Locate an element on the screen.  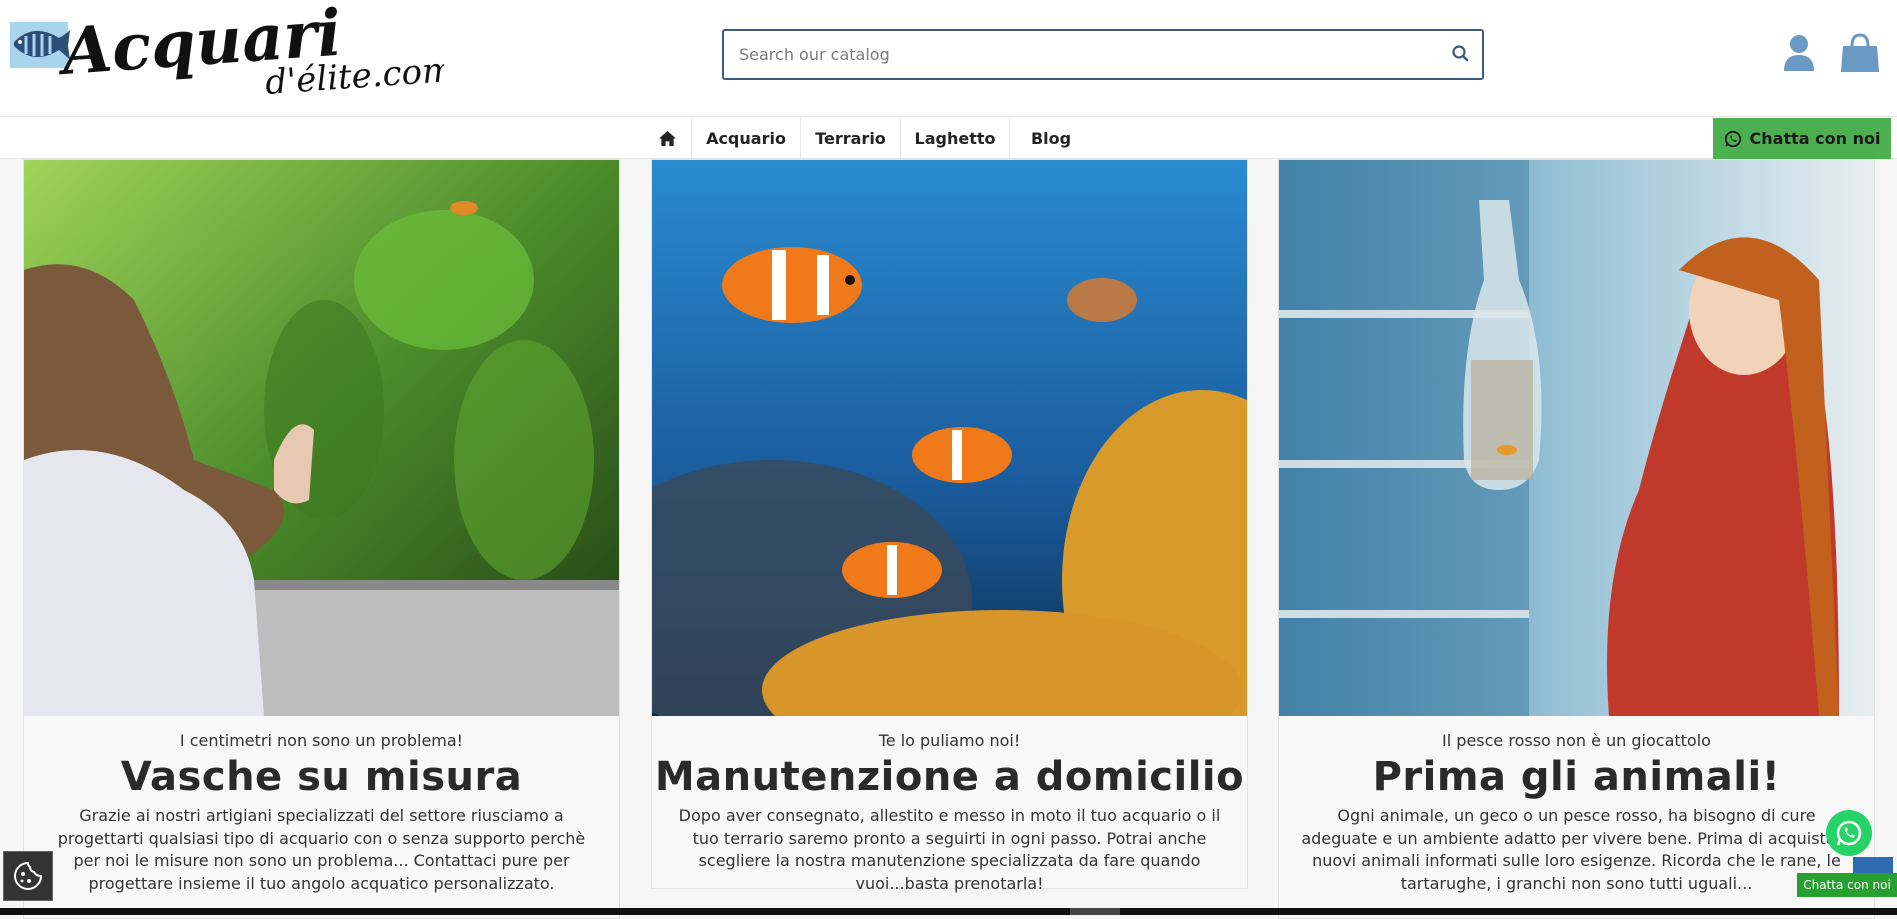
nav-terrario: Terrario is located at coordinates (851, 138).